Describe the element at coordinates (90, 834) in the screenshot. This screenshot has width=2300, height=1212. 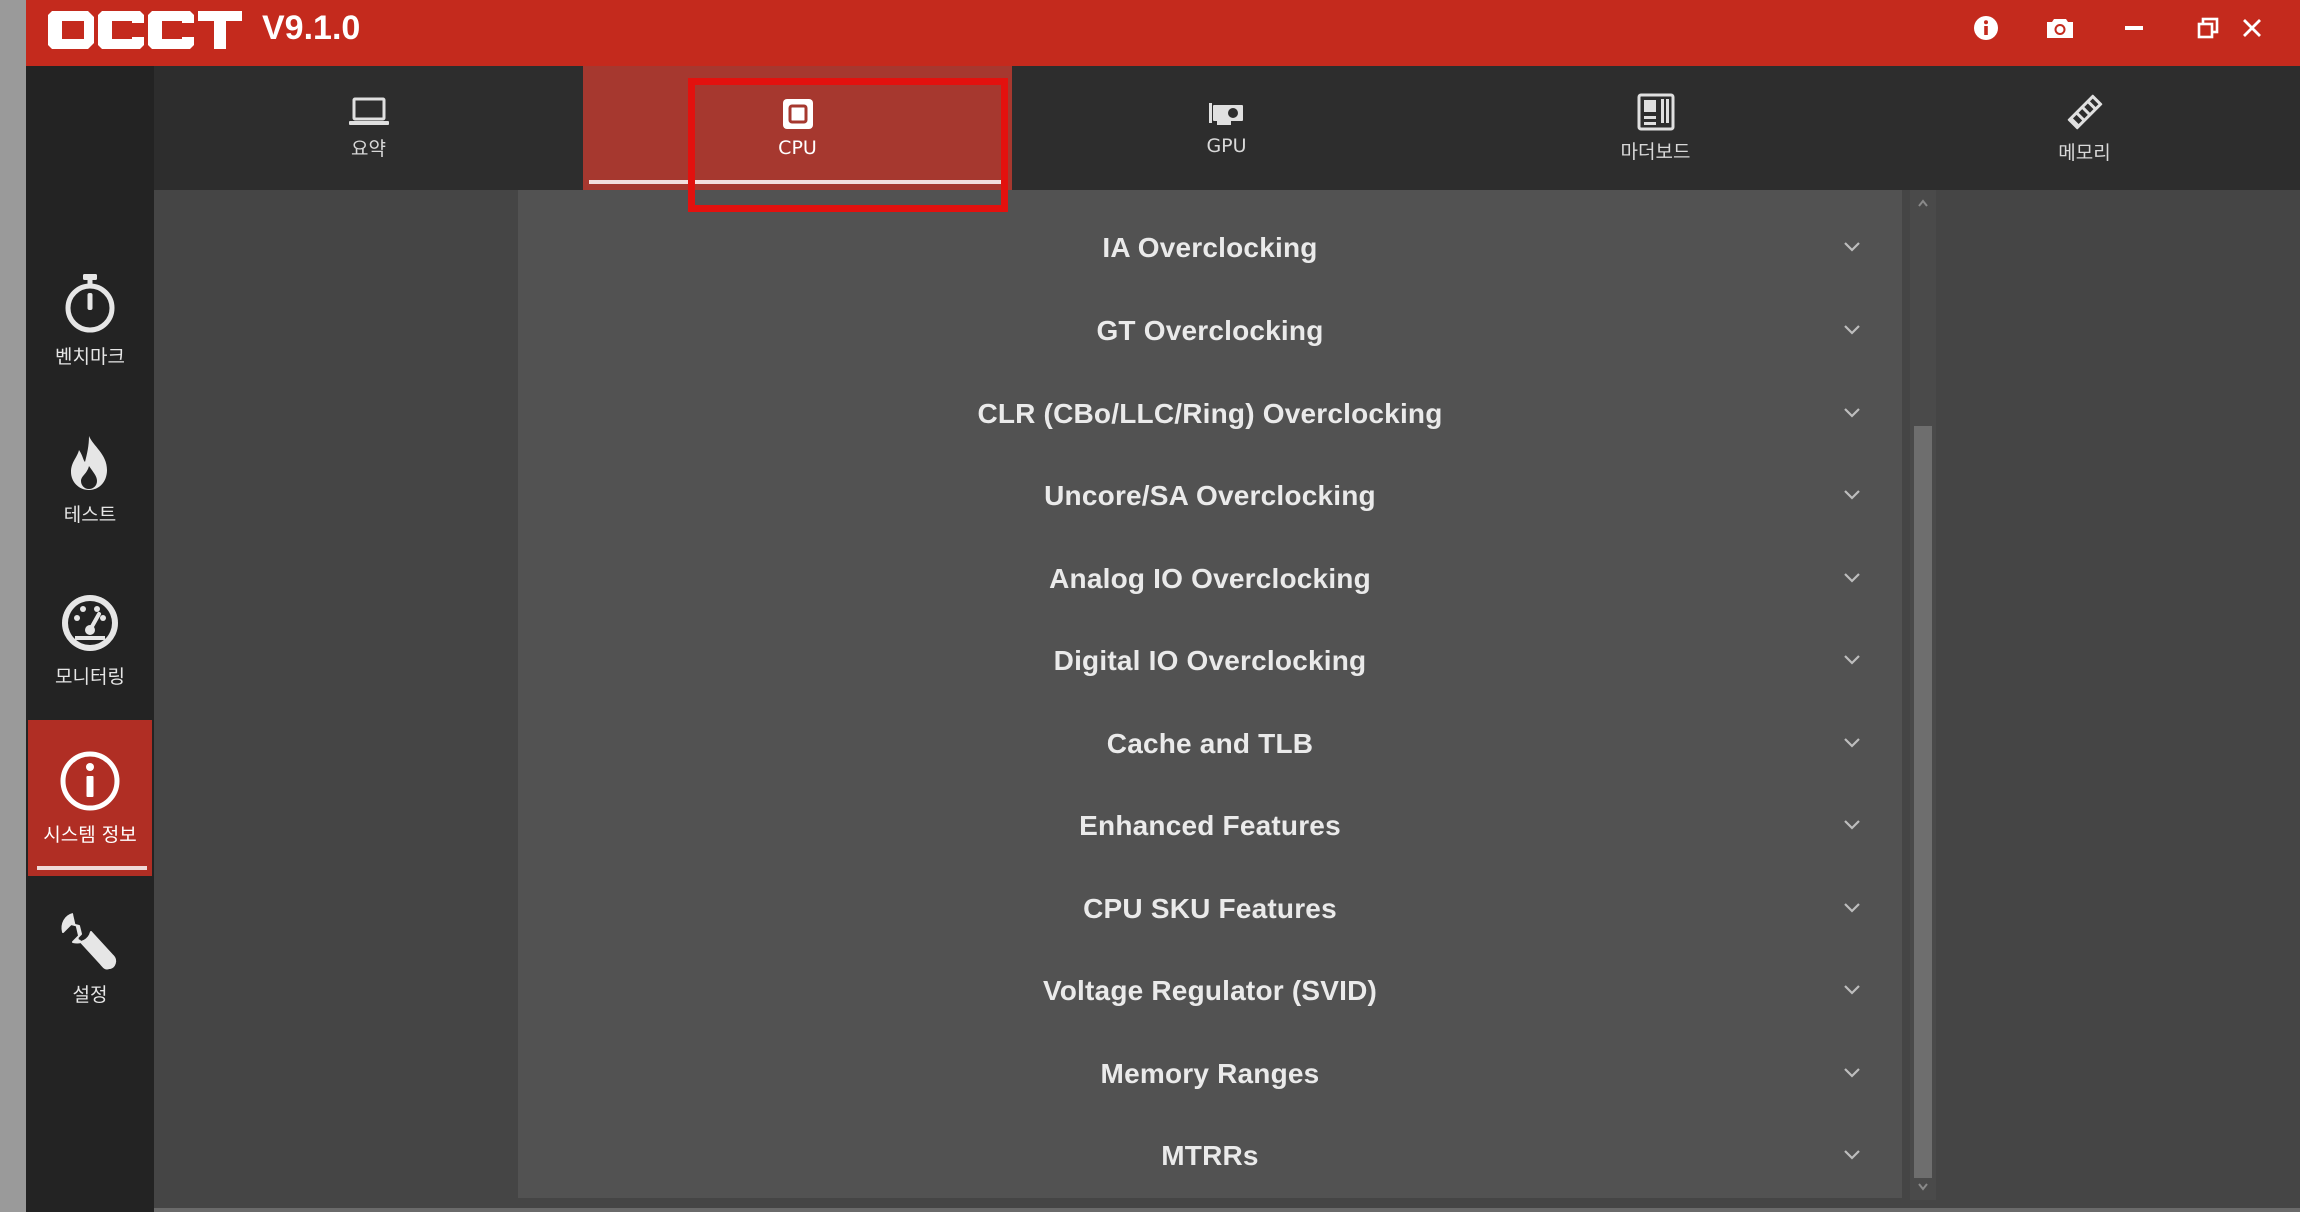
I see `nav-label: 시스템 정보` at that location.